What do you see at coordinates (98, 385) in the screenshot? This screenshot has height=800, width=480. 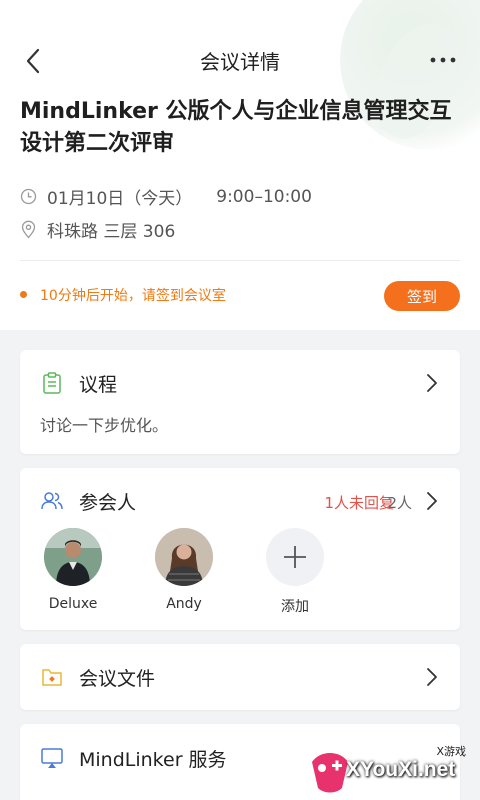 I see `agenda-label: 议程` at bounding box center [98, 385].